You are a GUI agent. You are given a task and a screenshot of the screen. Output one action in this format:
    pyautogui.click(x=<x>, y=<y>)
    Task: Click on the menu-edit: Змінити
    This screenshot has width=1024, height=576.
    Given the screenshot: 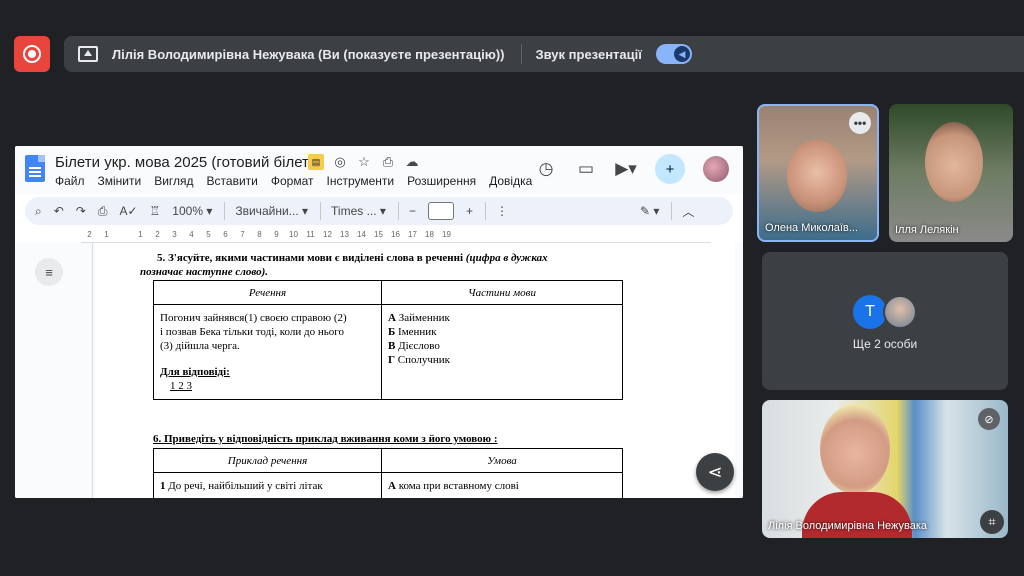 What is the action you would take?
    pyautogui.click(x=120, y=181)
    